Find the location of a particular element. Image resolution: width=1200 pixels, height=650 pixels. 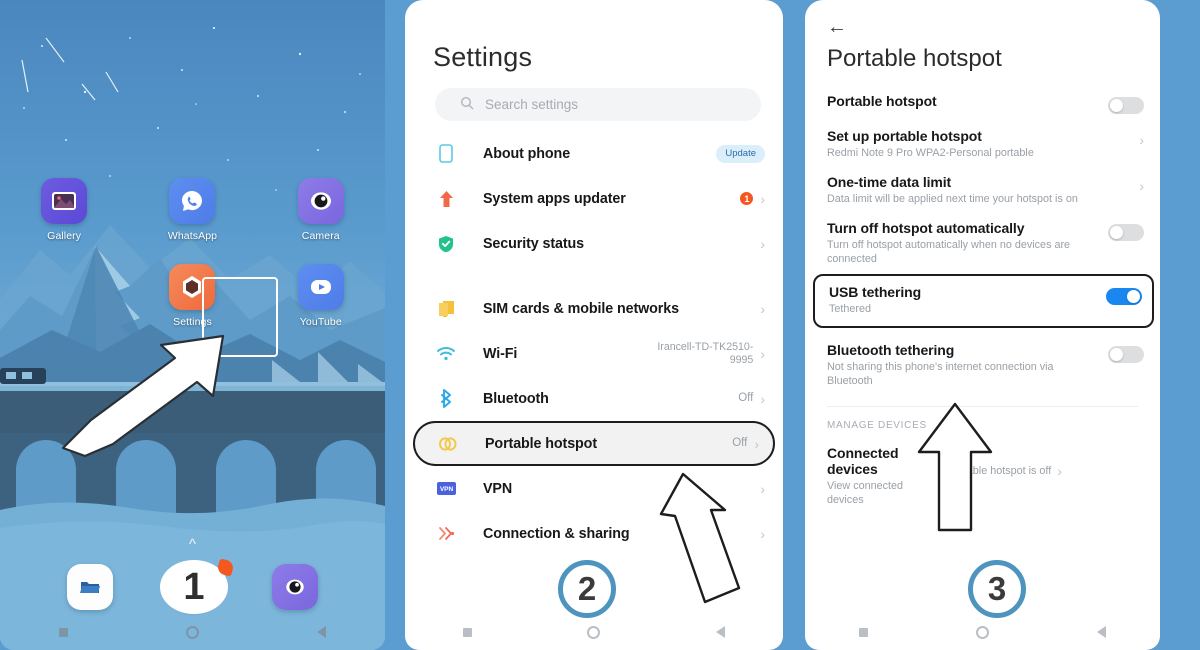

wifi-glyph is located at coordinates (446, 354).